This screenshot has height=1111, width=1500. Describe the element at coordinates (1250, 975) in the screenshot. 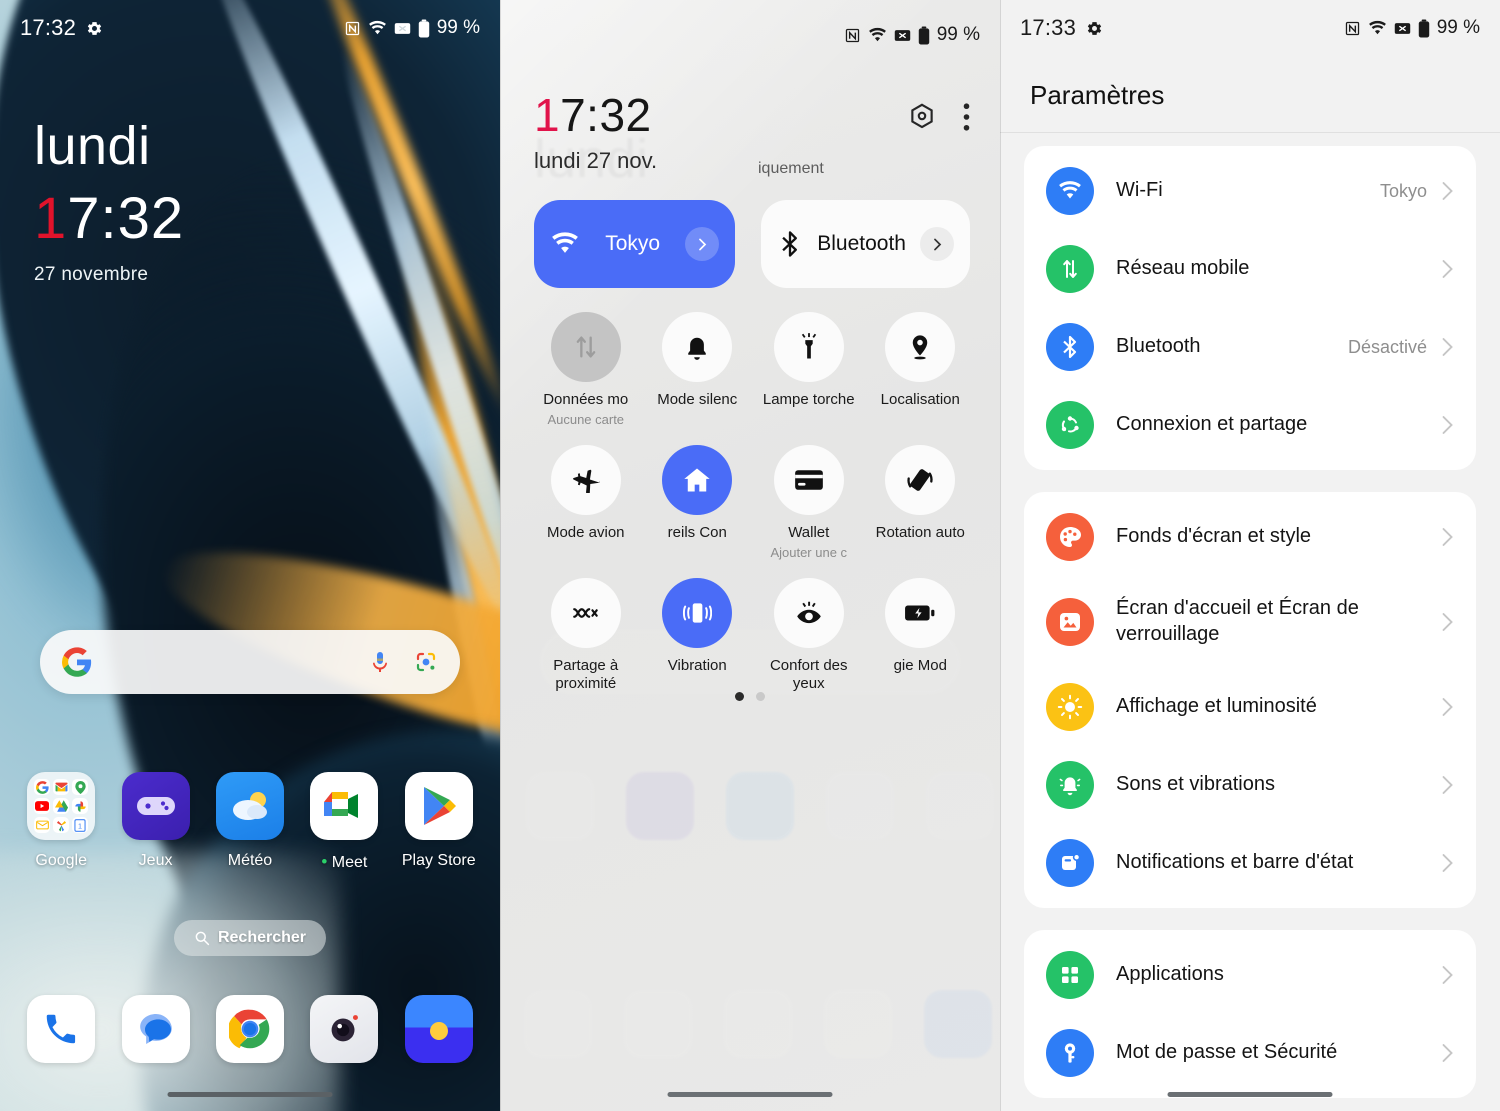

I see `settings-row-applications: Applications` at that location.